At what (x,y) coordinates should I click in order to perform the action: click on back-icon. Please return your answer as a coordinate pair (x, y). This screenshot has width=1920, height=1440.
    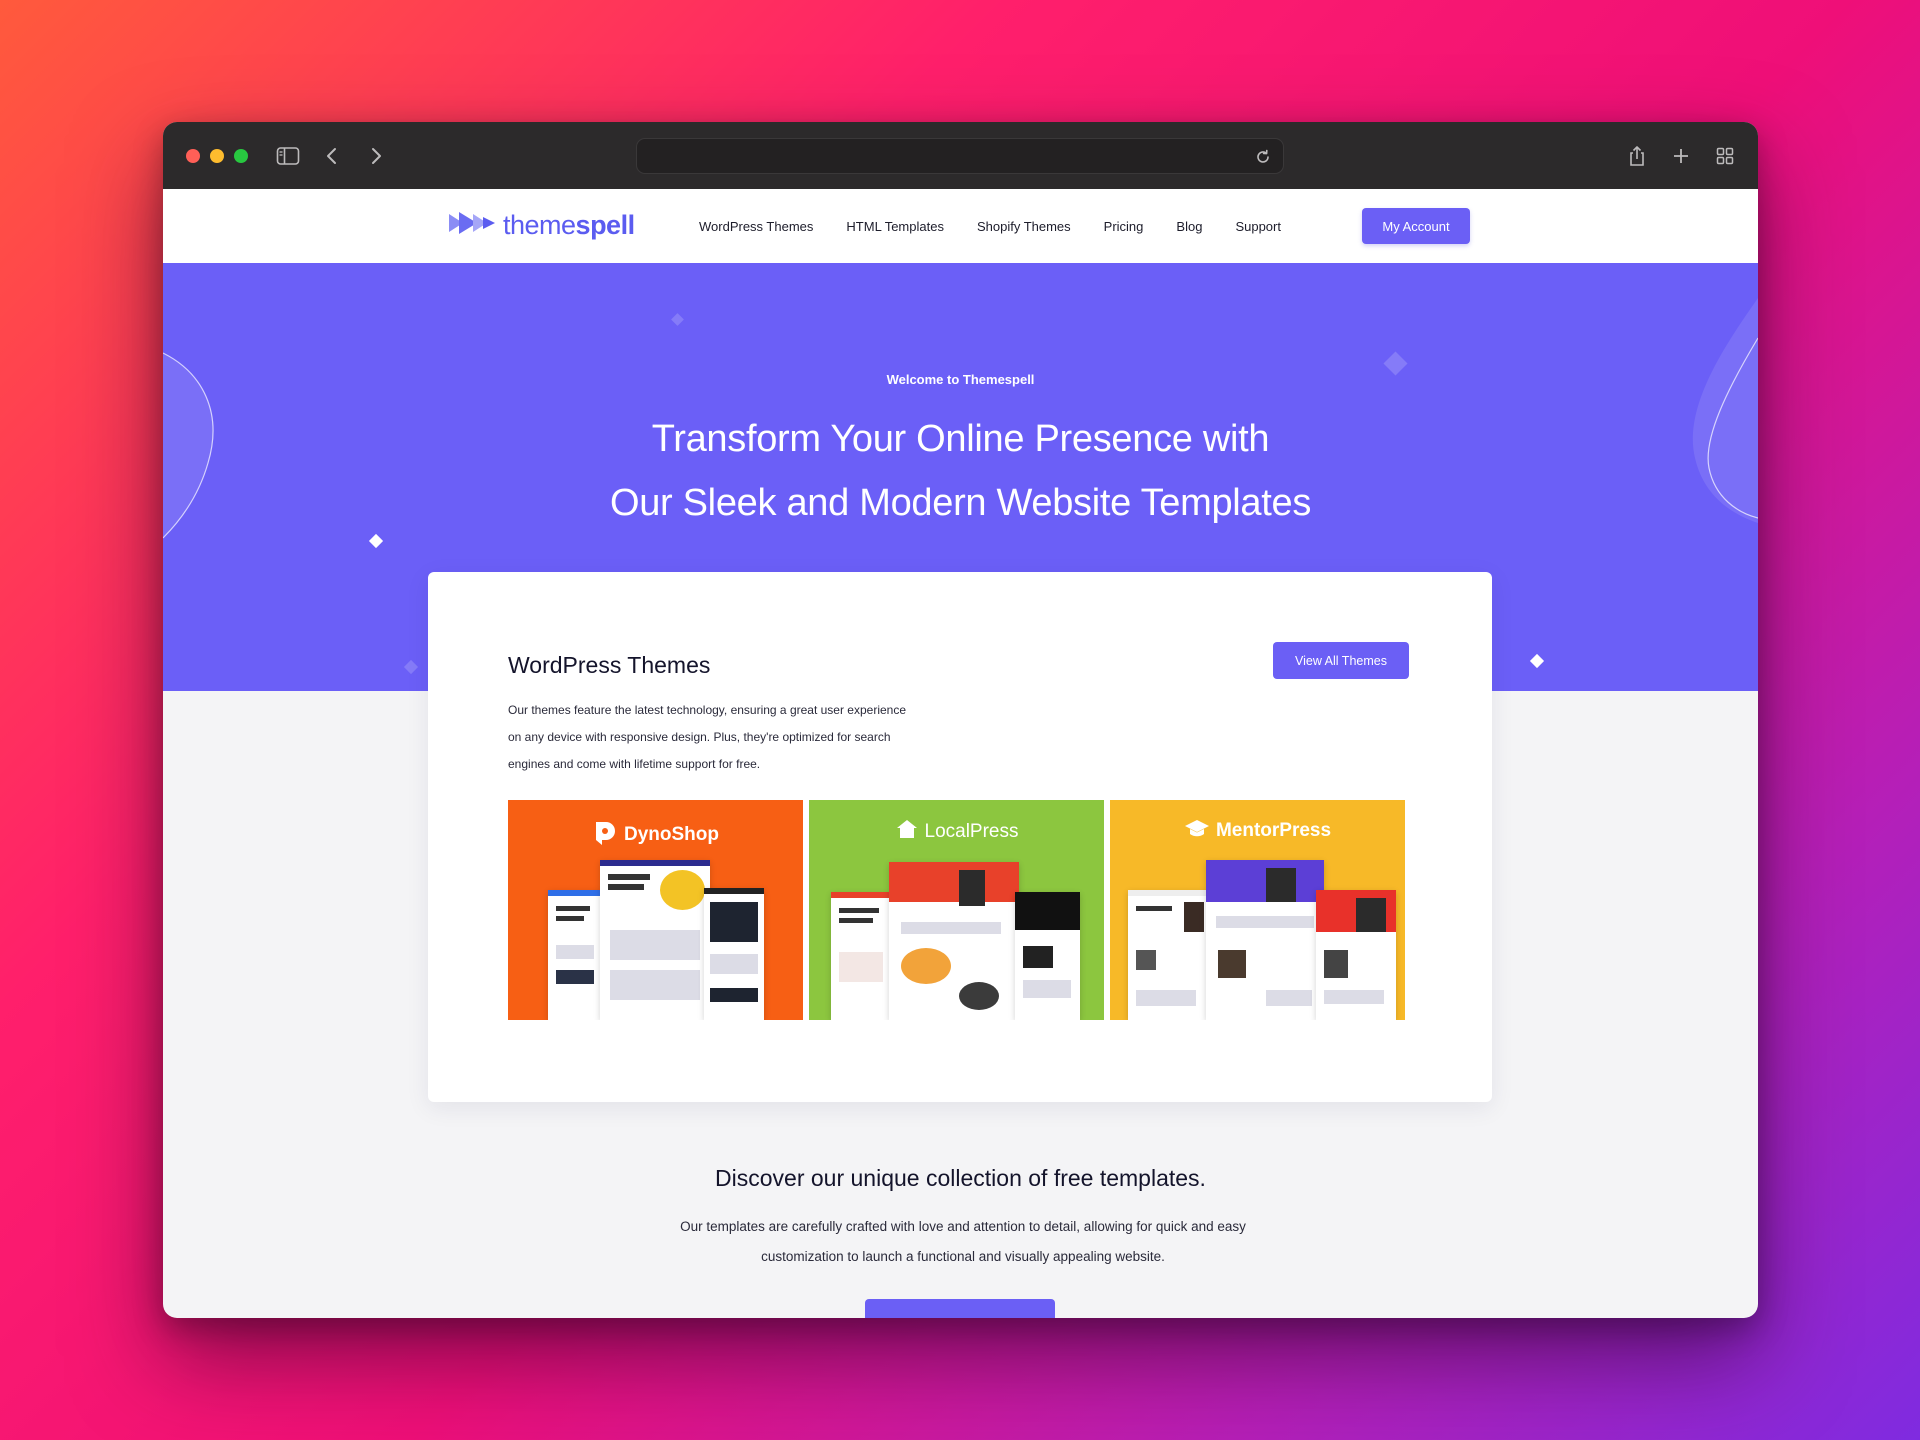
    Looking at the image, I should click on (332, 156).